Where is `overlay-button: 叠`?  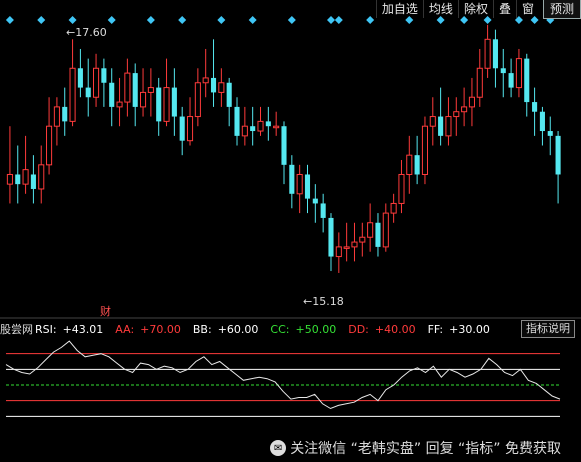 overlay-button: 叠 is located at coordinates (504, 9).